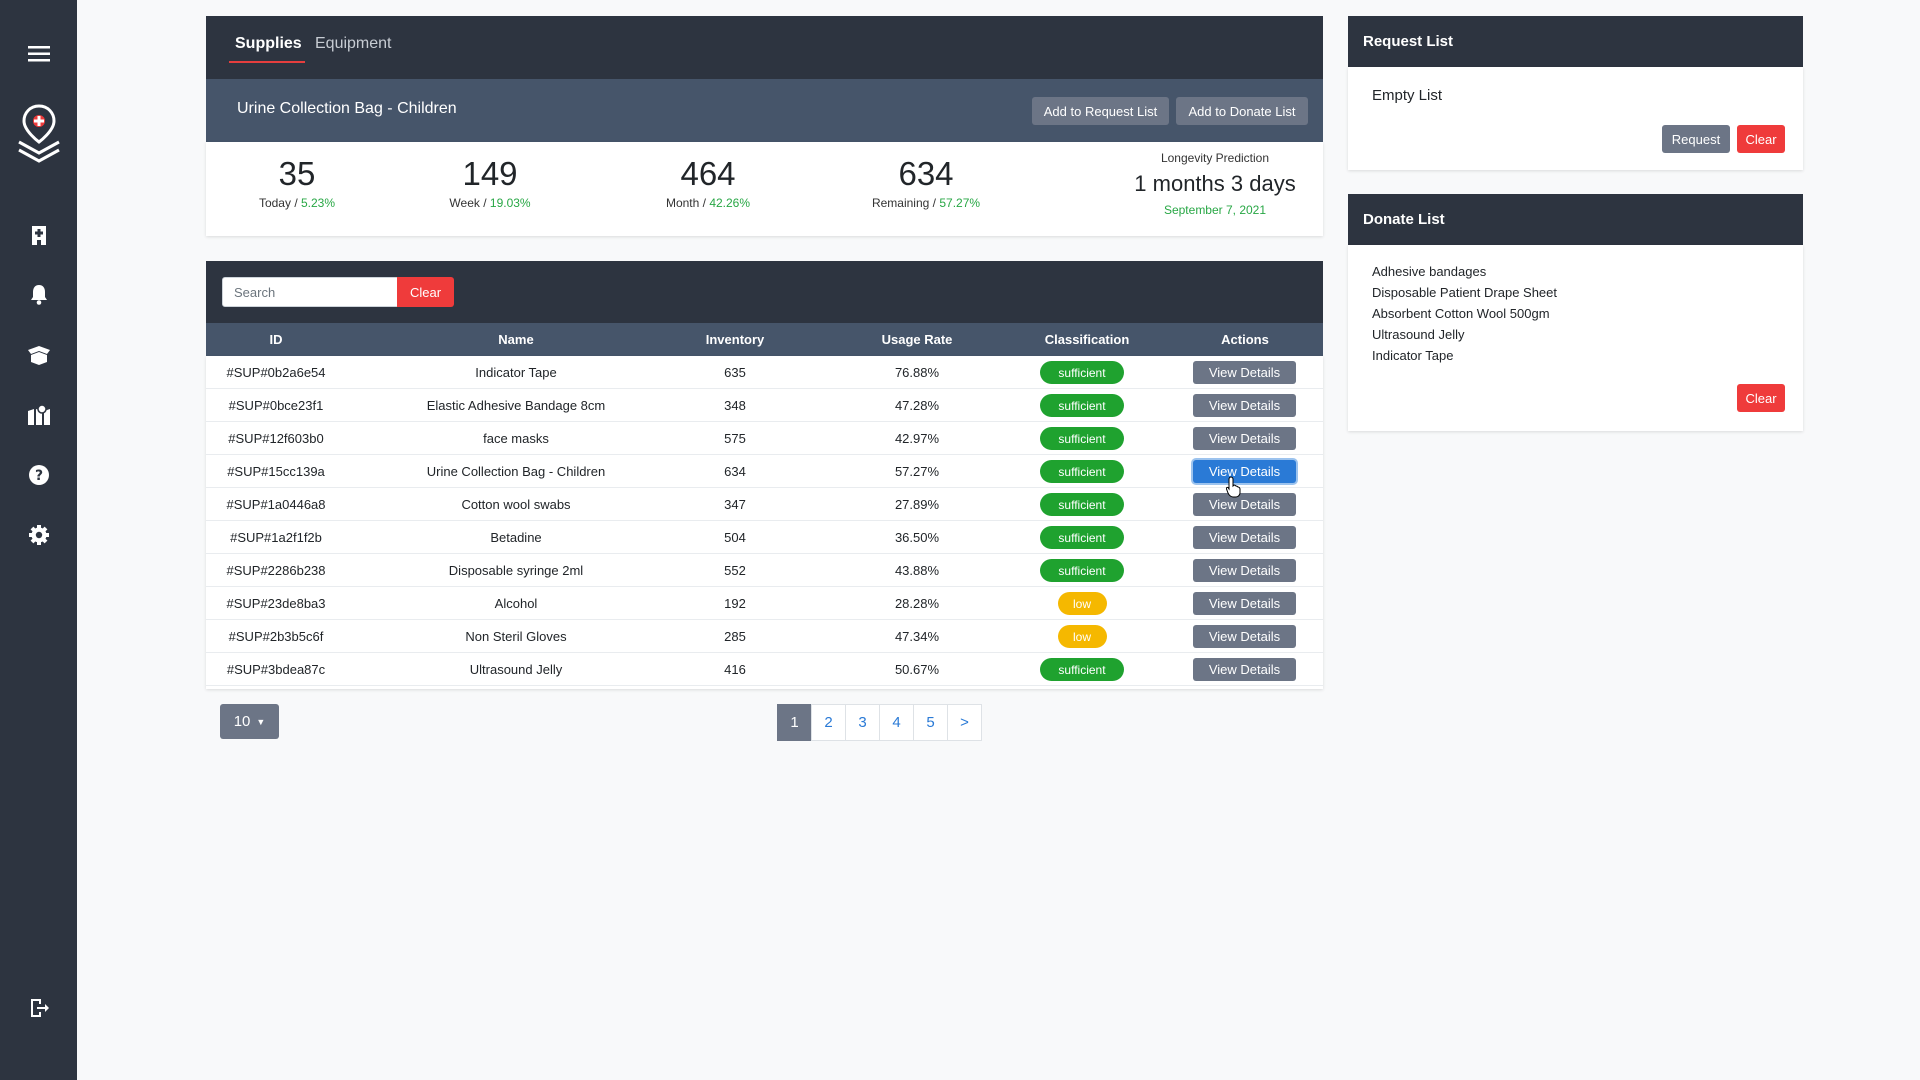 This screenshot has height=1080, width=1920. I want to click on stat-label: Today, so click(274, 203).